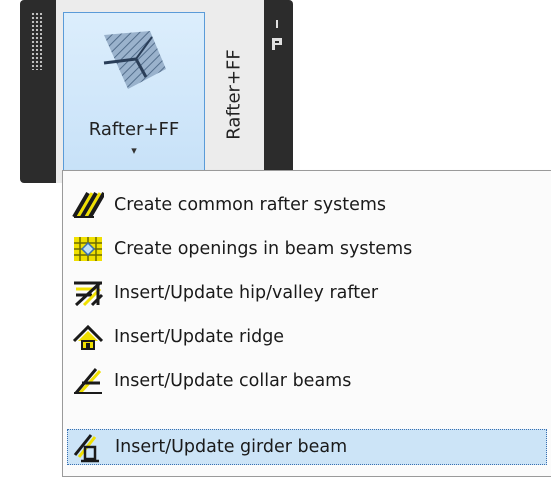 Image resolution: width=551 pixels, height=477 pixels. Describe the element at coordinates (134, 60) in the screenshot. I see `rafter-roof-icon` at that location.